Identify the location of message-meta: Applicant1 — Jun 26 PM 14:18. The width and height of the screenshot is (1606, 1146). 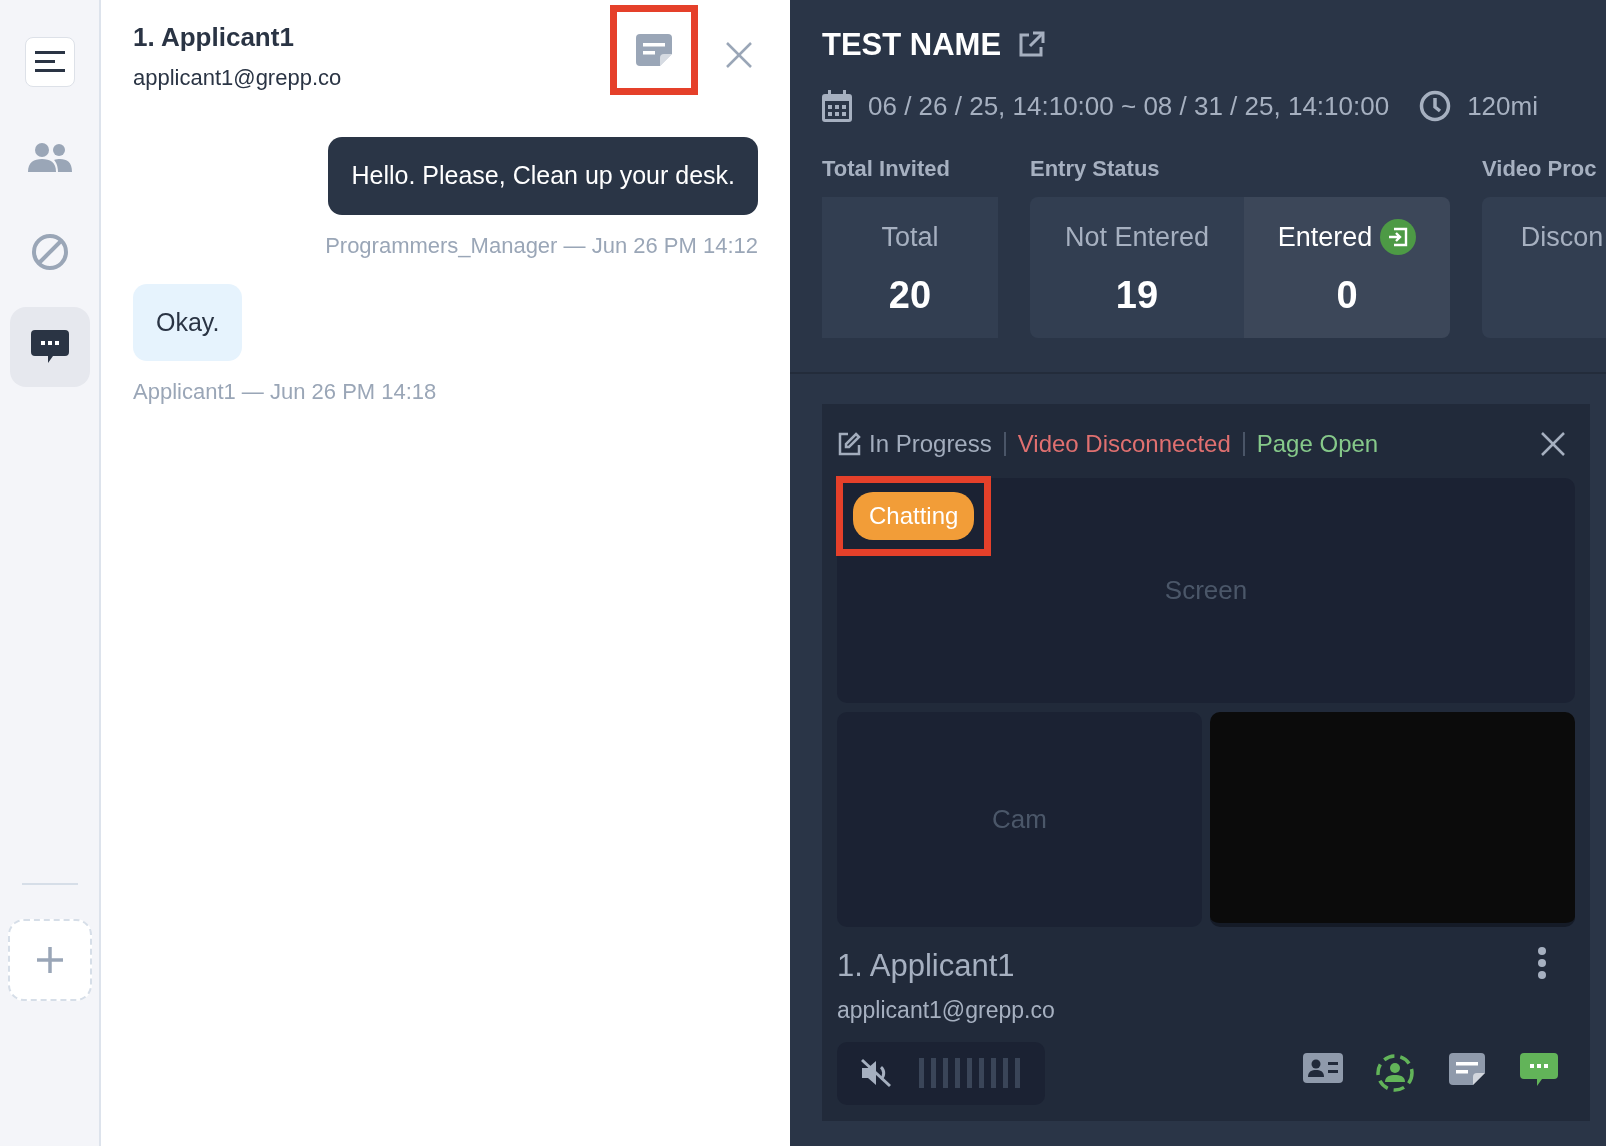
(285, 392).